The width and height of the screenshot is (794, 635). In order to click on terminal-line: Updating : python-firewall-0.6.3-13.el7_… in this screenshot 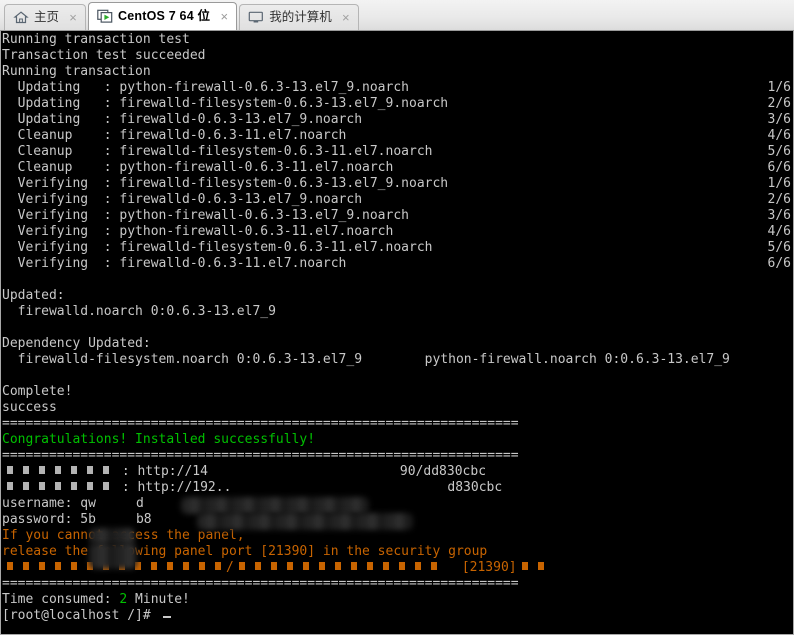, I will do `click(397, 88)`.